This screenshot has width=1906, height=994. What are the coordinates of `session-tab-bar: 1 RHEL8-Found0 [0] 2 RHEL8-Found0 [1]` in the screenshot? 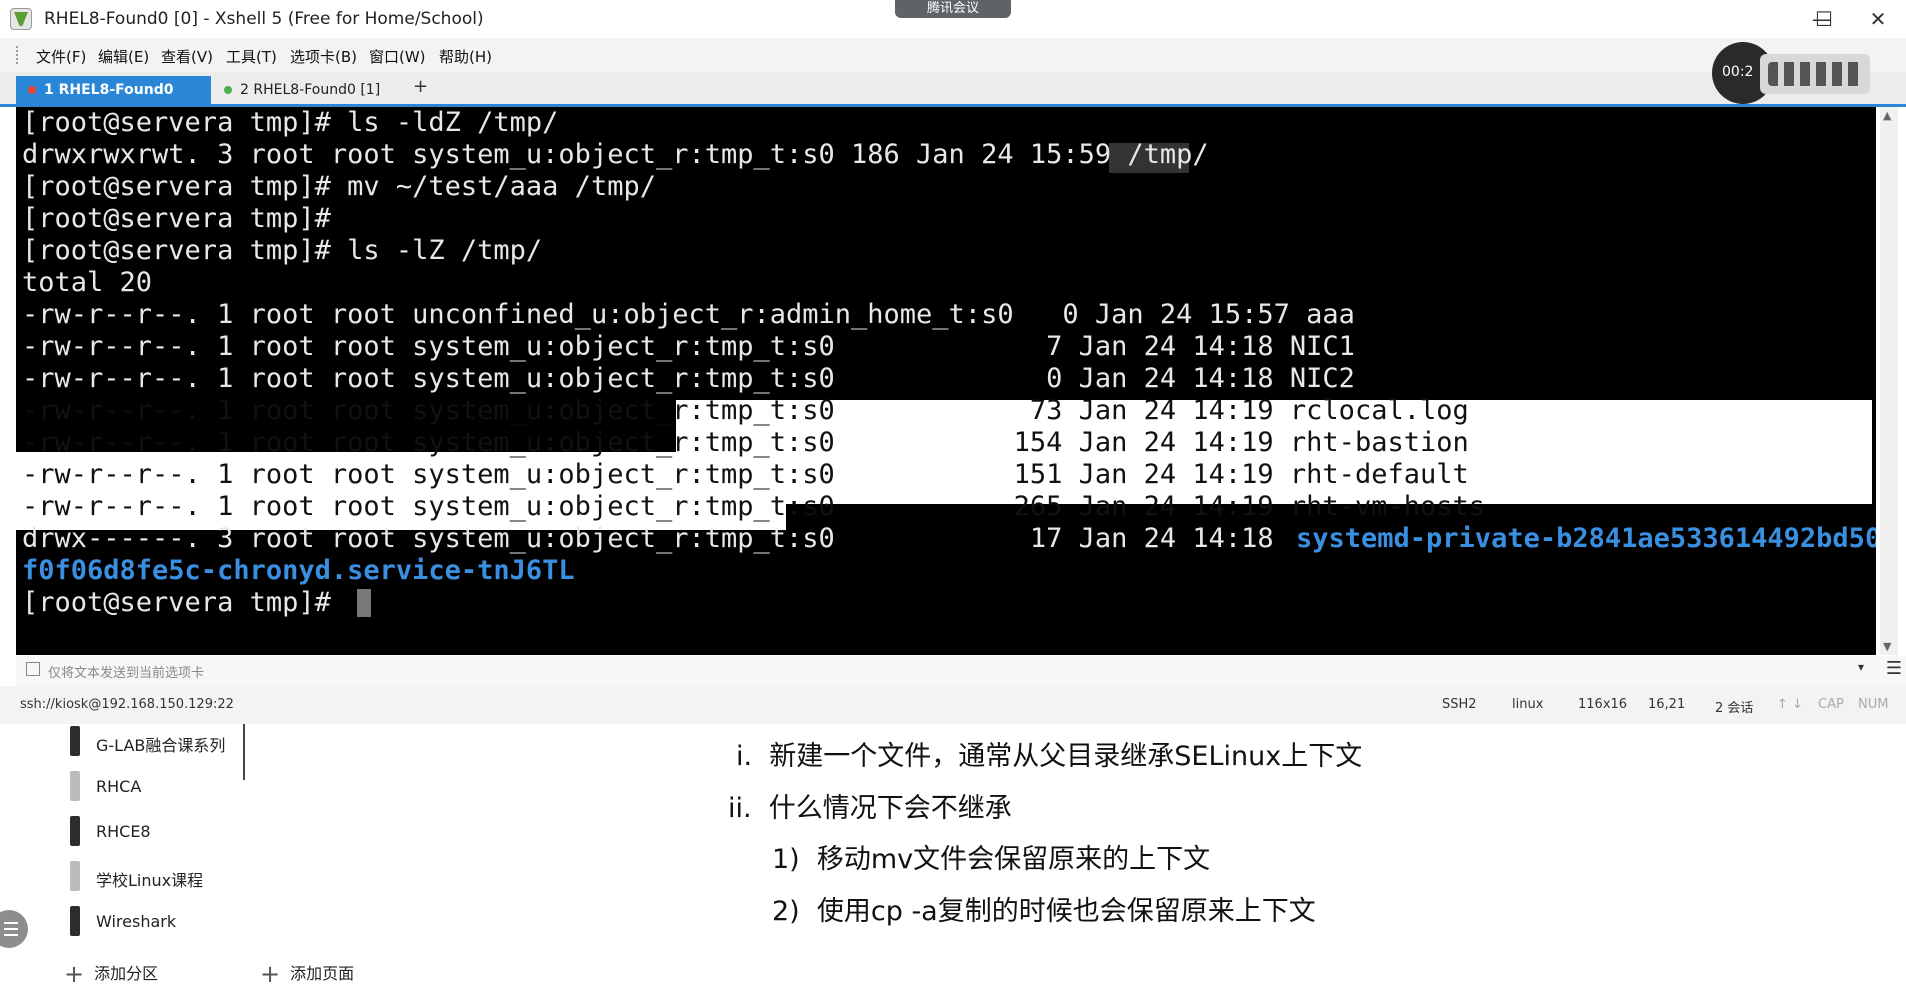 It's located at (953, 99).